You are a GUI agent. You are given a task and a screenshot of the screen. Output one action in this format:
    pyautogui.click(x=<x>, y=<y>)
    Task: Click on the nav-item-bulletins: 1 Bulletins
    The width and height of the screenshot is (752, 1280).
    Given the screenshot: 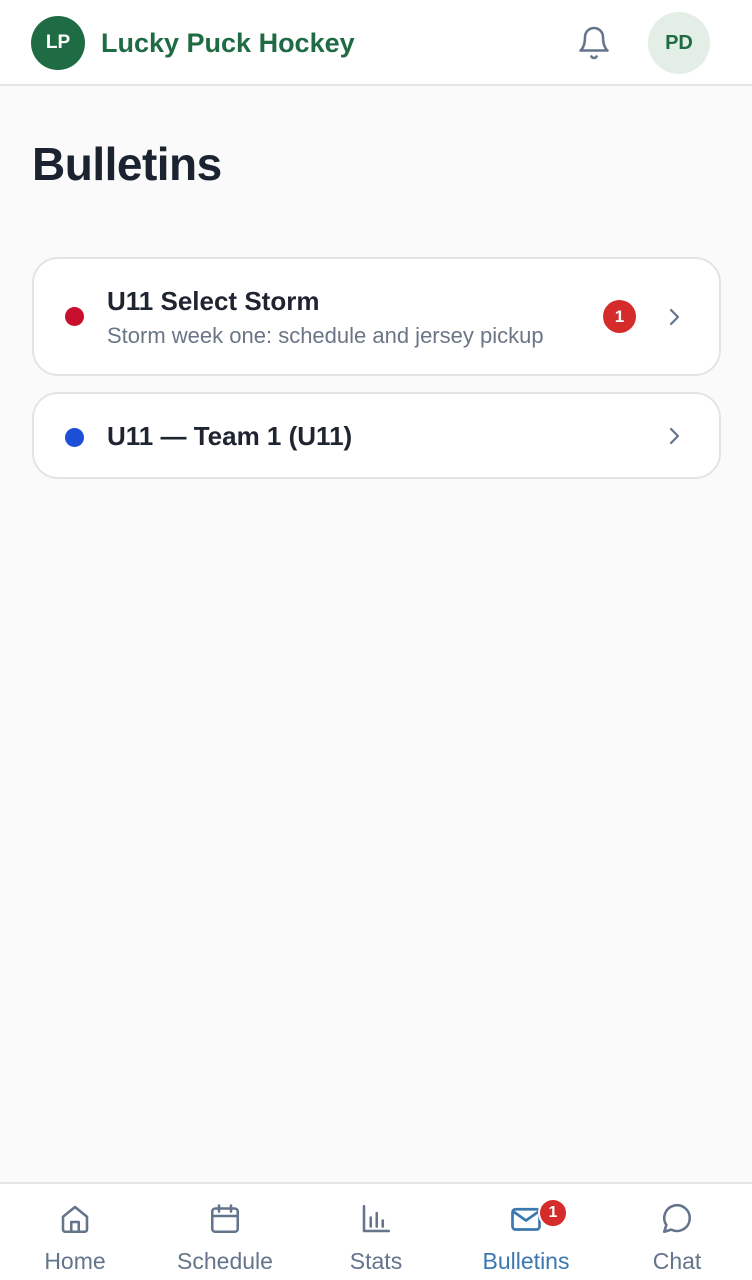 What is the action you would take?
    pyautogui.click(x=526, y=1232)
    